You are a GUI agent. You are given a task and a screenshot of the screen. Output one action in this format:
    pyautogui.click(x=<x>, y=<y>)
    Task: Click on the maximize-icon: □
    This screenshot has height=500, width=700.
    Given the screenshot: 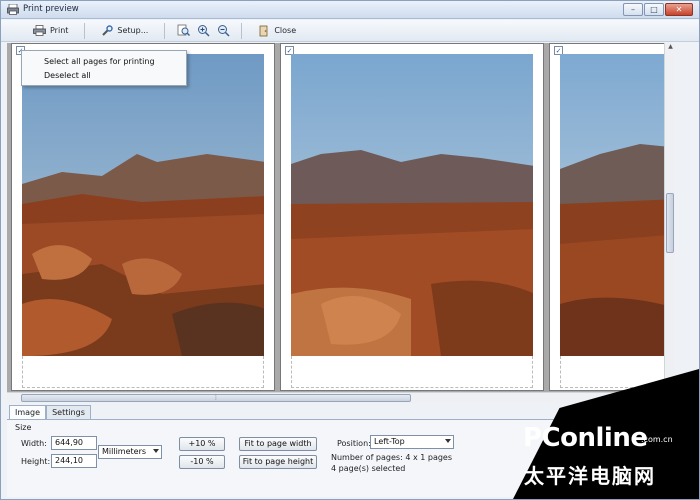 What is the action you would take?
    pyautogui.click(x=654, y=9)
    